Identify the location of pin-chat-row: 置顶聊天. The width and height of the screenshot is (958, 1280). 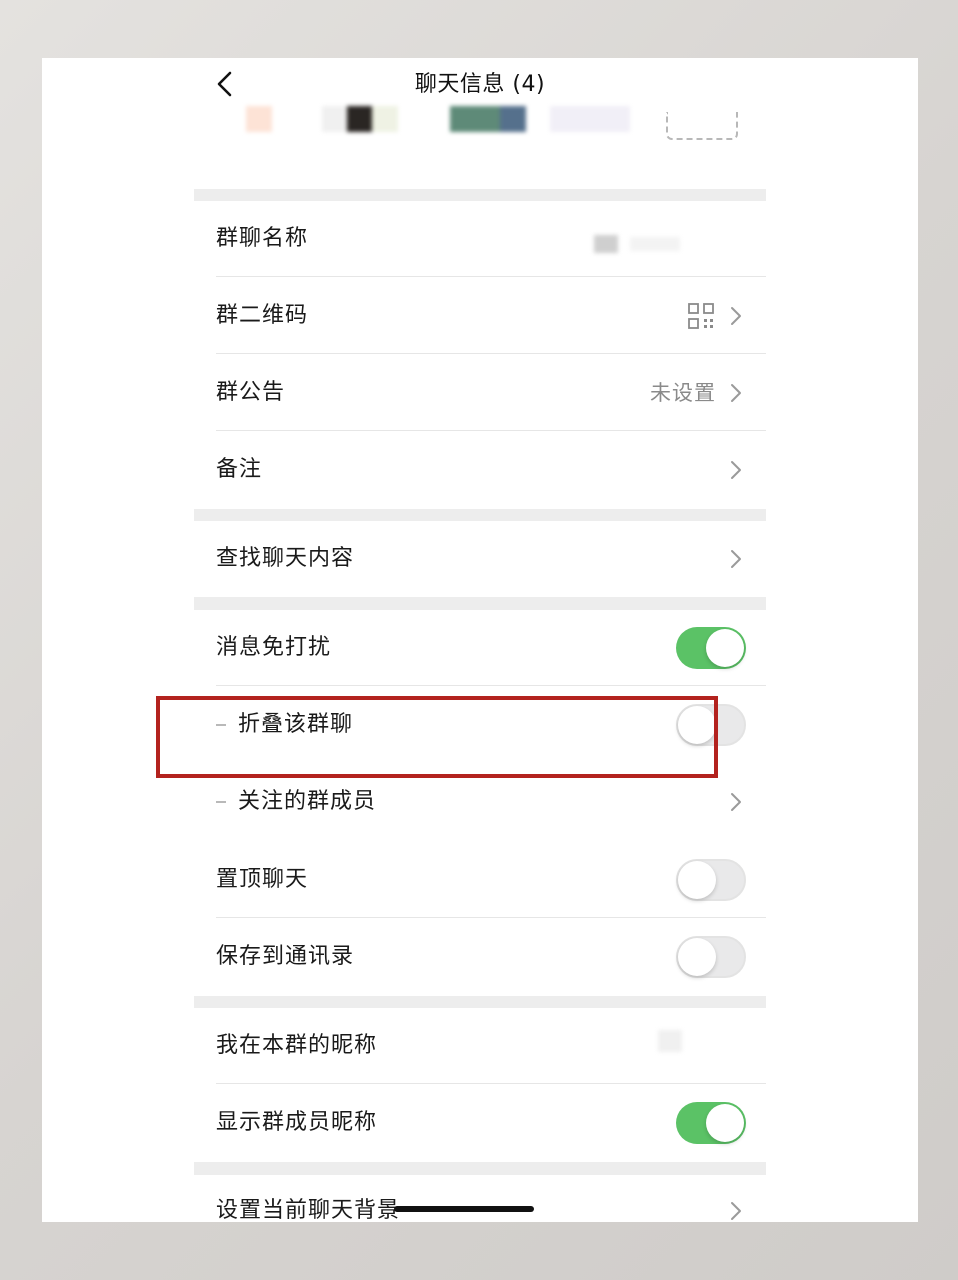
(480, 880).